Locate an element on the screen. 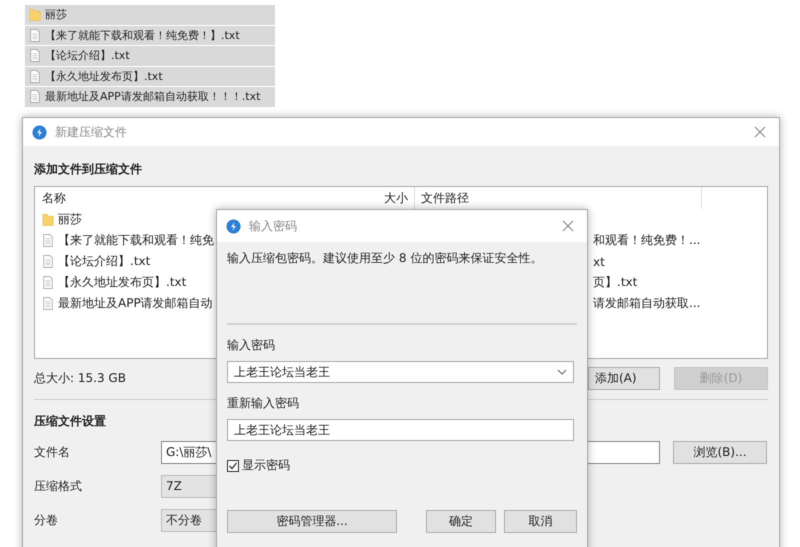  total-size: 总大小: 15.3 GB is located at coordinates (80, 378).